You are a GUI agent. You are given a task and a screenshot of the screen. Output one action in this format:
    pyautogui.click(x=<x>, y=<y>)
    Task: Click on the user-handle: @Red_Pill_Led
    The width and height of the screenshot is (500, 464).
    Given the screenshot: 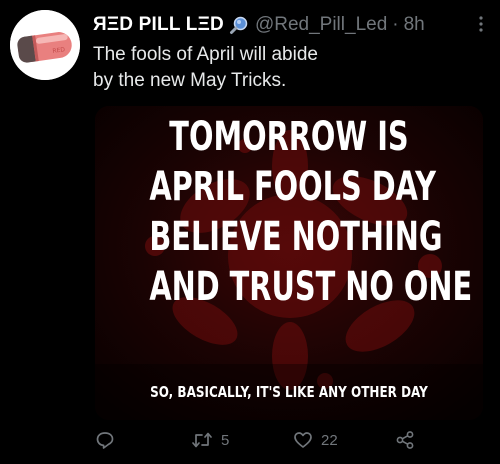 What is the action you would take?
    pyautogui.click(x=321, y=25)
    